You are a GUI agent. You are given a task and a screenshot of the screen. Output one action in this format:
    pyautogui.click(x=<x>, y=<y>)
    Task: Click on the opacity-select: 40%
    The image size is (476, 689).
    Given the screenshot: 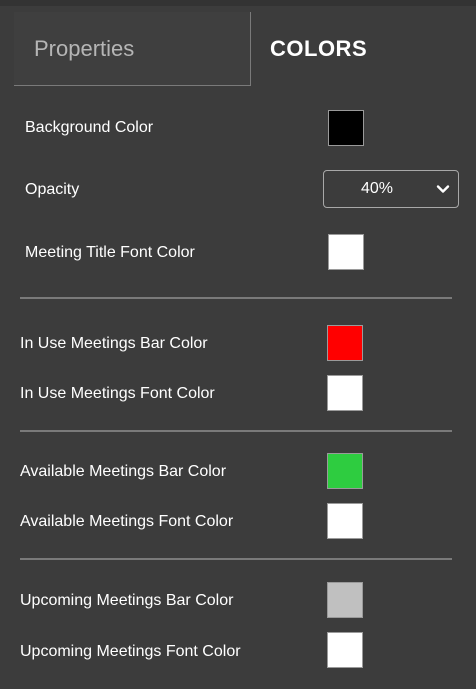 What is the action you would take?
    pyautogui.click(x=391, y=189)
    